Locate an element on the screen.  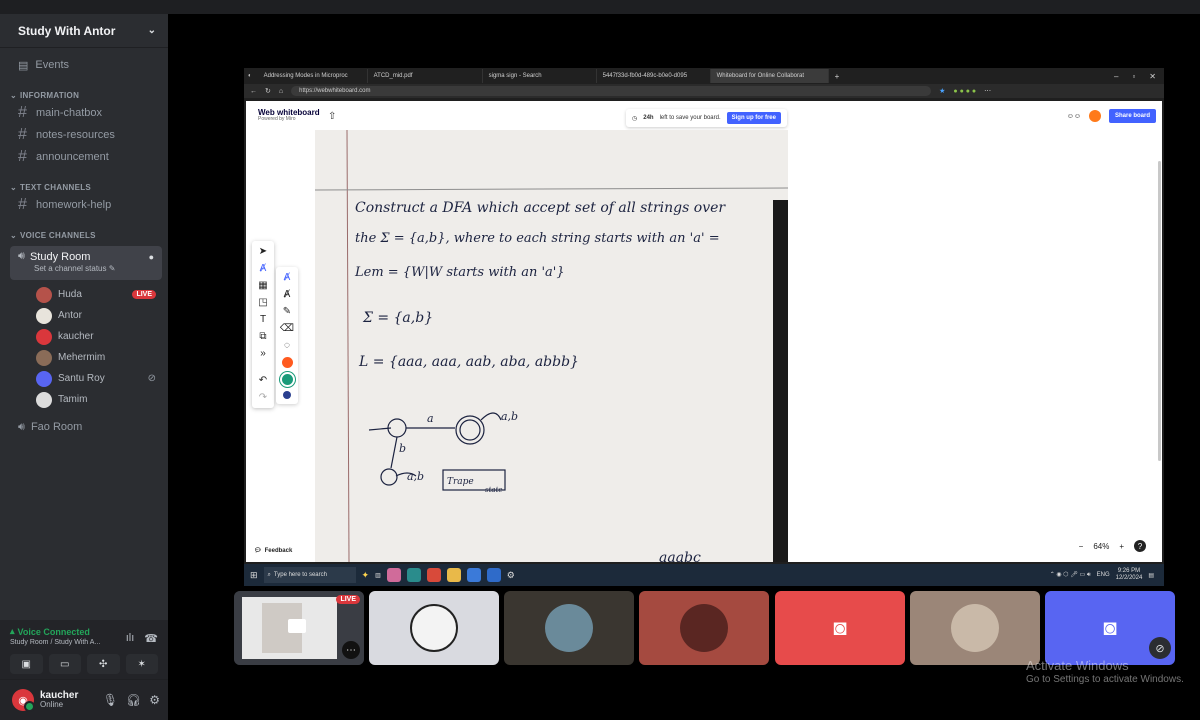
microphone-icon: 🎙︎ is located at coordinates (110, 700).